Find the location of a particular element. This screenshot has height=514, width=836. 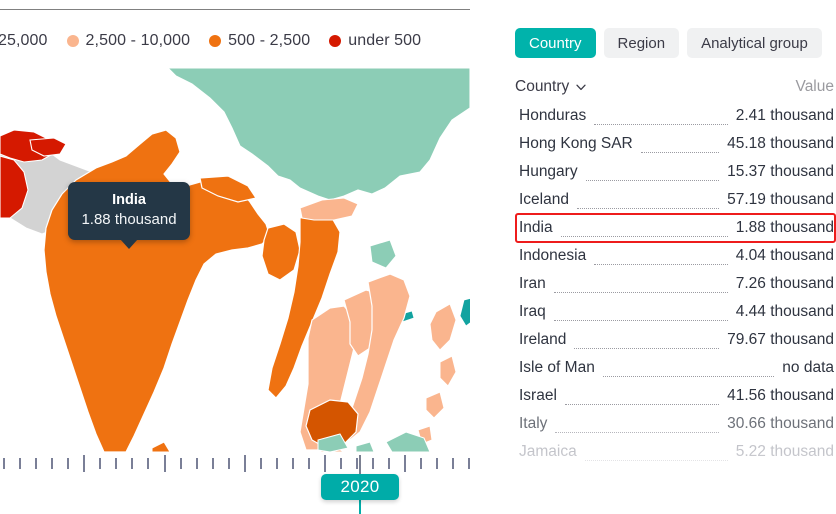

column-header-value: Value is located at coordinates (816, 87).